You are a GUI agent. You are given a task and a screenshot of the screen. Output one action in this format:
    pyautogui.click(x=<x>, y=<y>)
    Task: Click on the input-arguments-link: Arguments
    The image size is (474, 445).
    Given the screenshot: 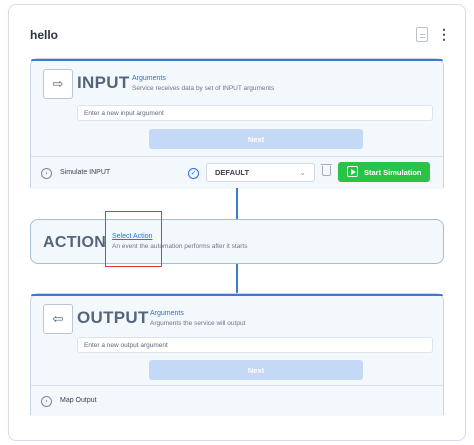 What is the action you would take?
    pyautogui.click(x=149, y=78)
    